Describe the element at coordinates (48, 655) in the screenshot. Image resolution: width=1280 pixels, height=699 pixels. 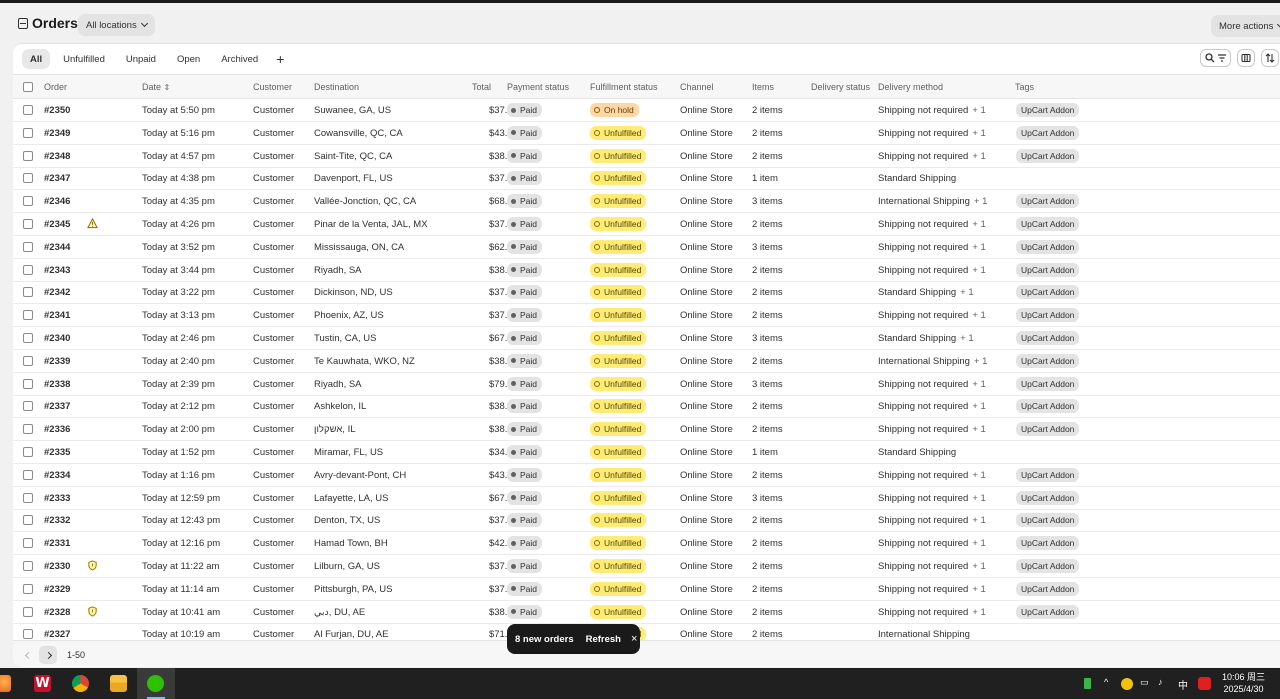
I see `next-page-button` at that location.